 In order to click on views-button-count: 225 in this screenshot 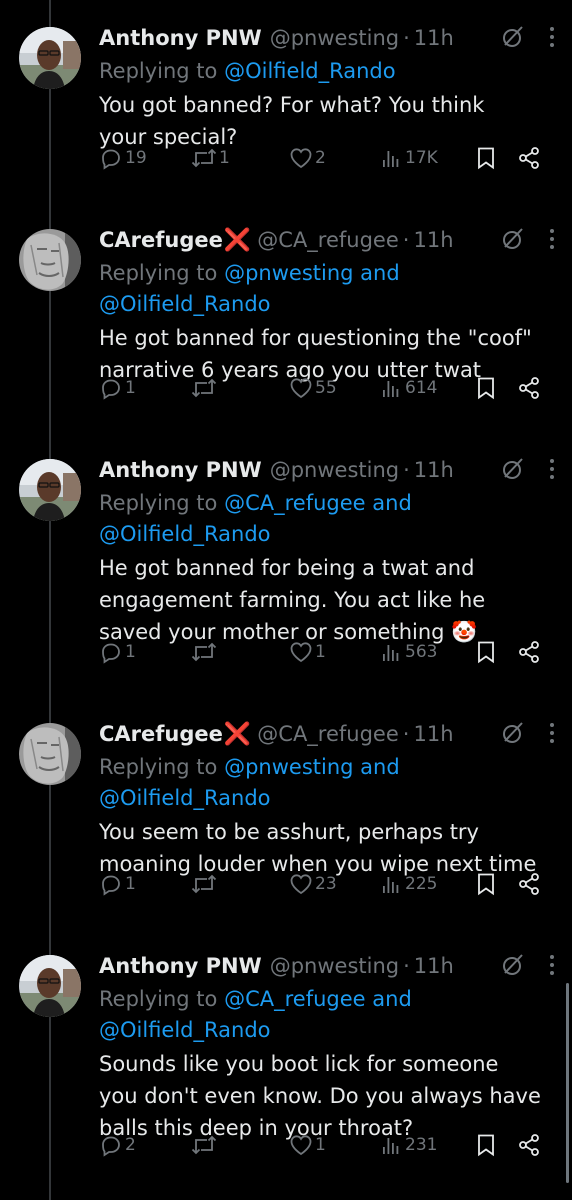, I will do `click(421, 884)`.